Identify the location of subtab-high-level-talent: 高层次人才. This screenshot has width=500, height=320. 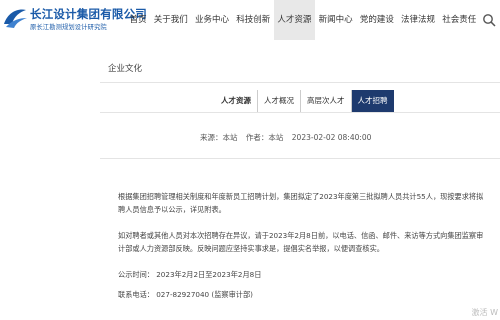
(326, 101).